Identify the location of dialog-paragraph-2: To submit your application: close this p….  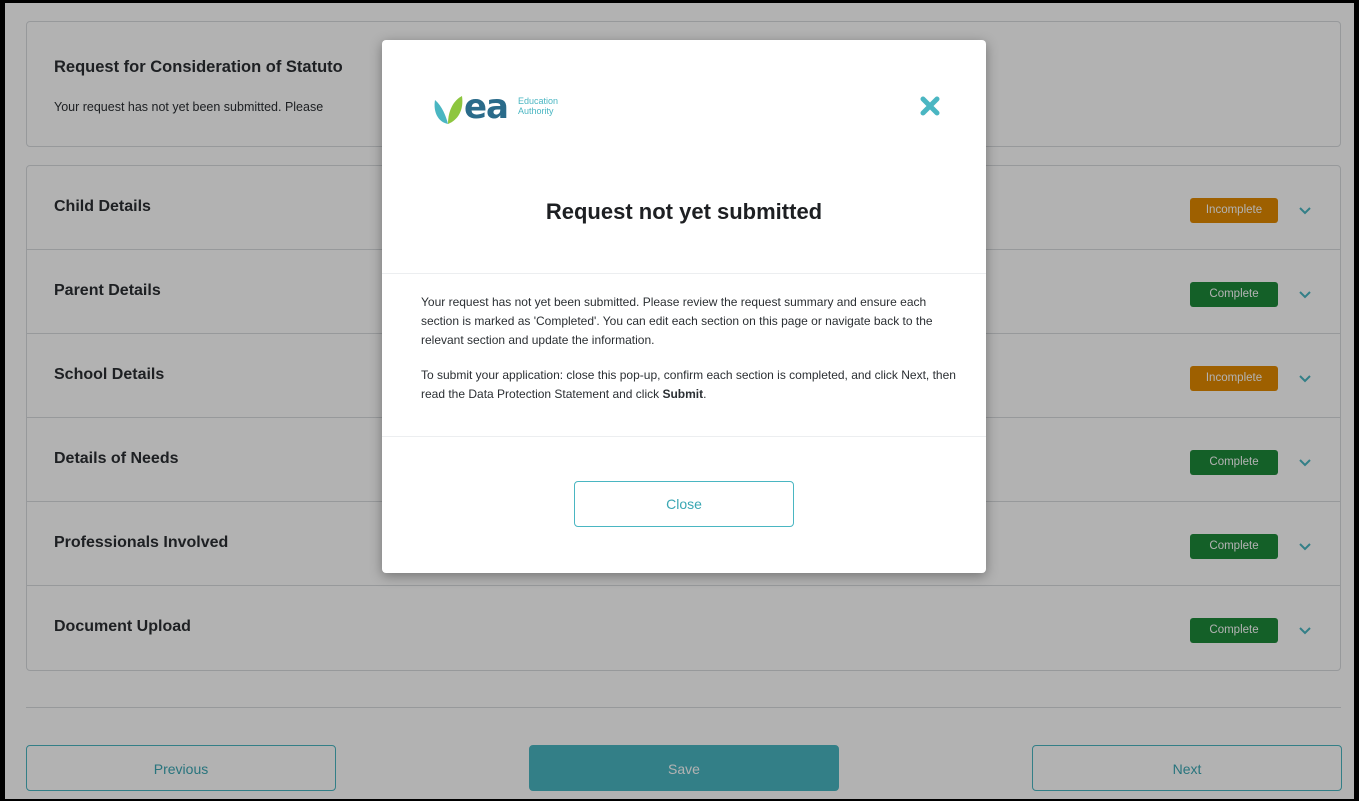
(691, 385).